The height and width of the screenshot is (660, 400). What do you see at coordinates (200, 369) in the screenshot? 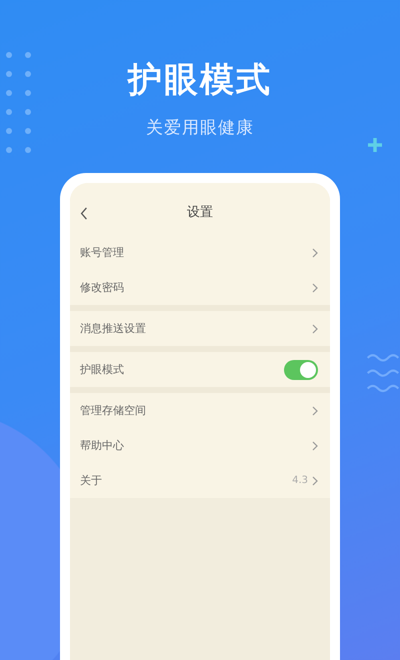
I see `settings-row: 护眼模式` at bounding box center [200, 369].